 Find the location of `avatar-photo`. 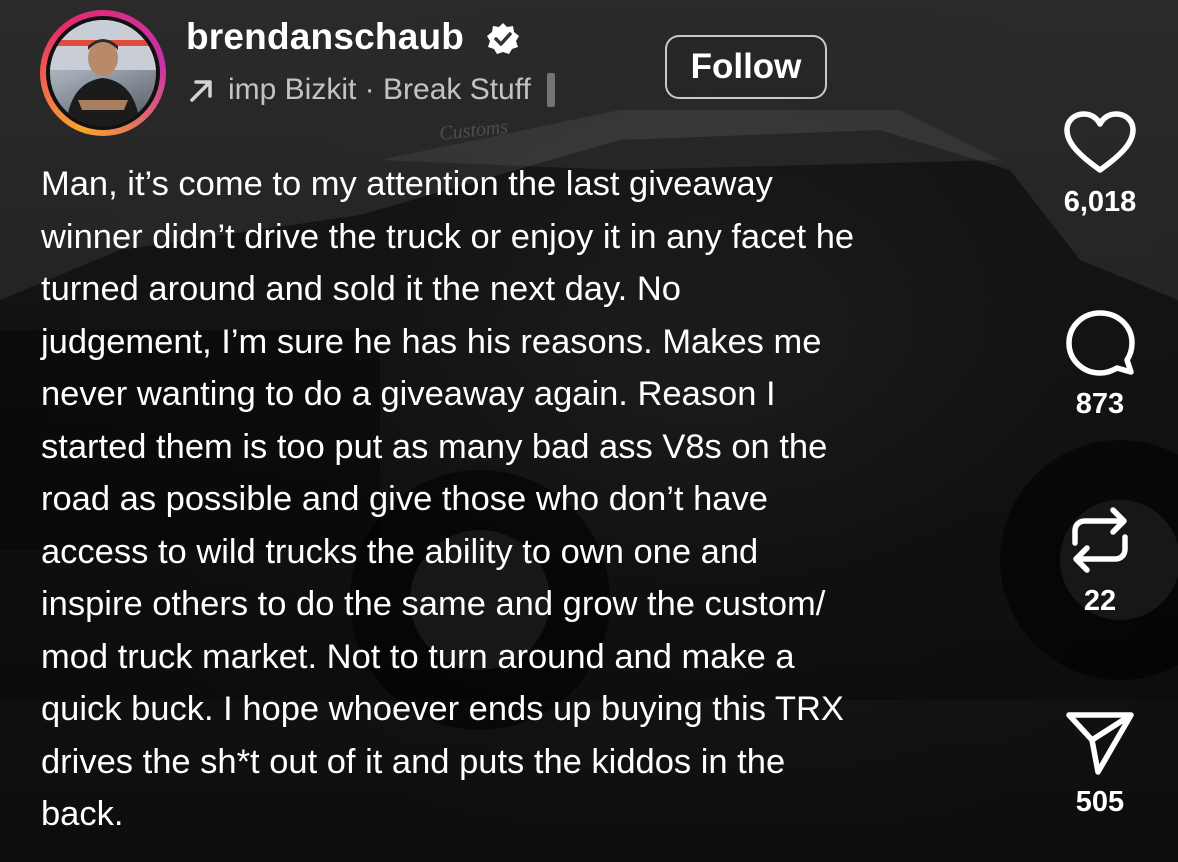

avatar-photo is located at coordinates (103, 73).